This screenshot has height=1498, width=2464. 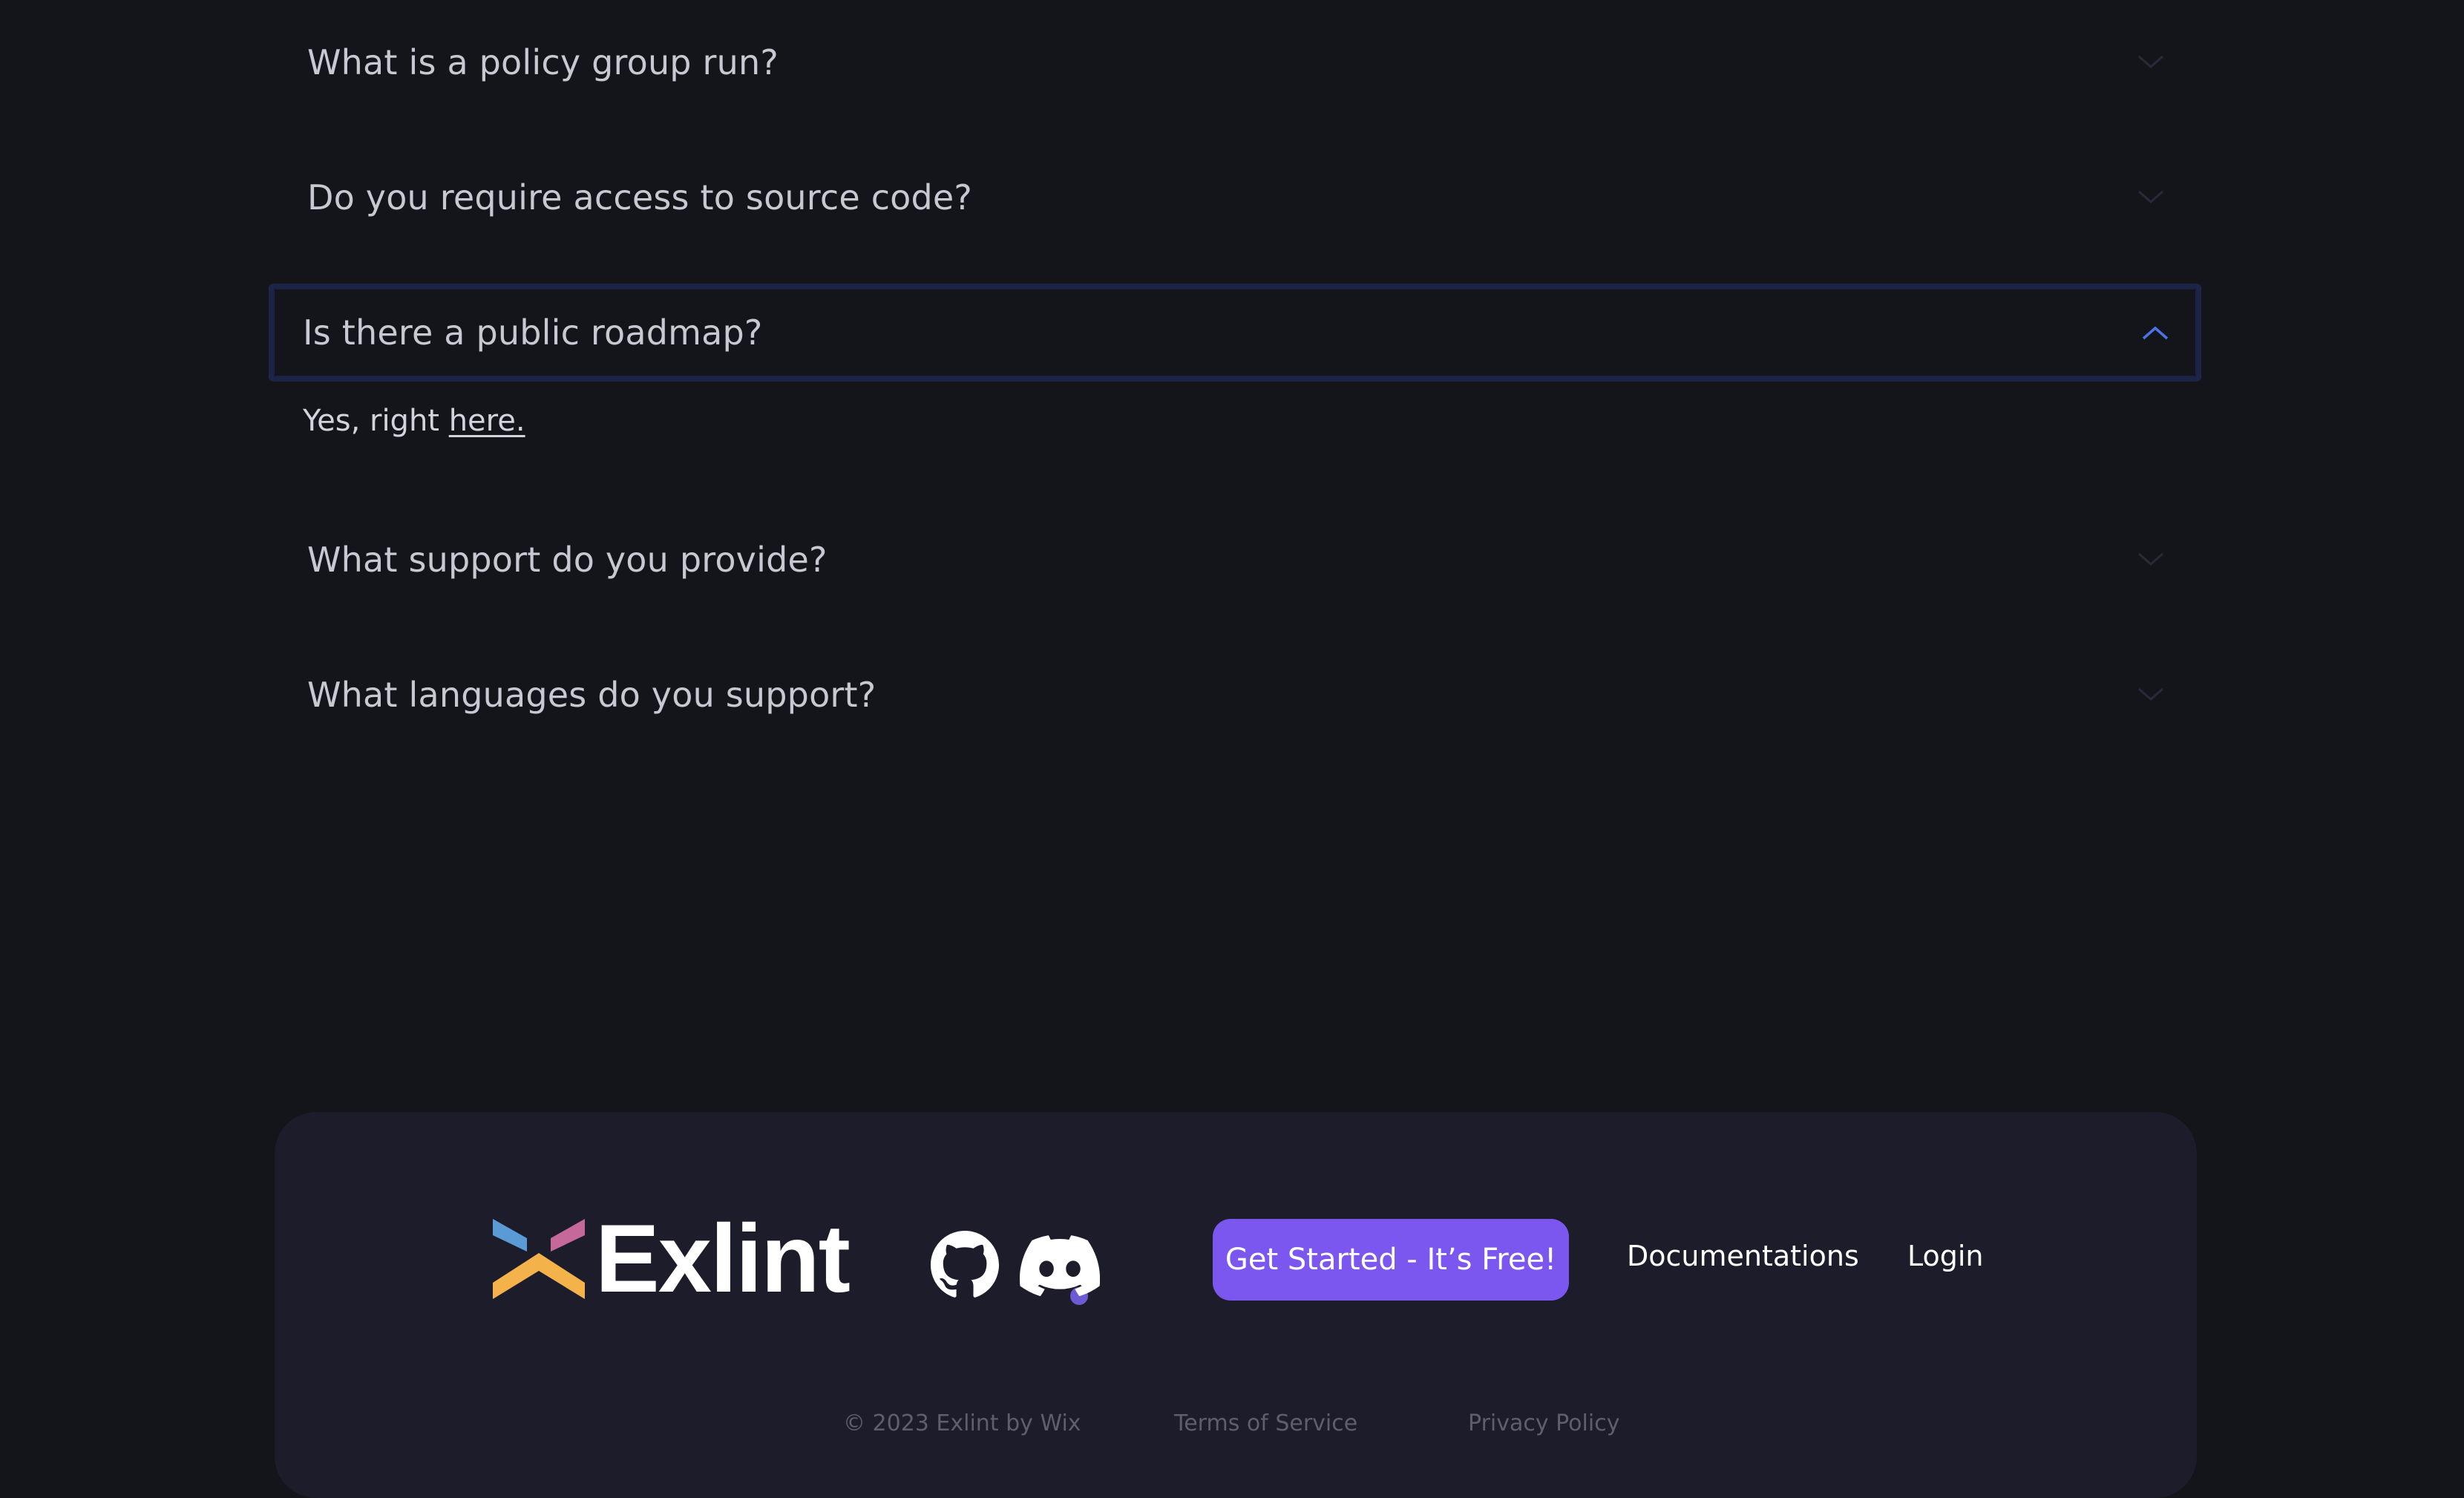 What do you see at coordinates (376, 421) in the screenshot?
I see `faq-answer-text: Yes, right` at bounding box center [376, 421].